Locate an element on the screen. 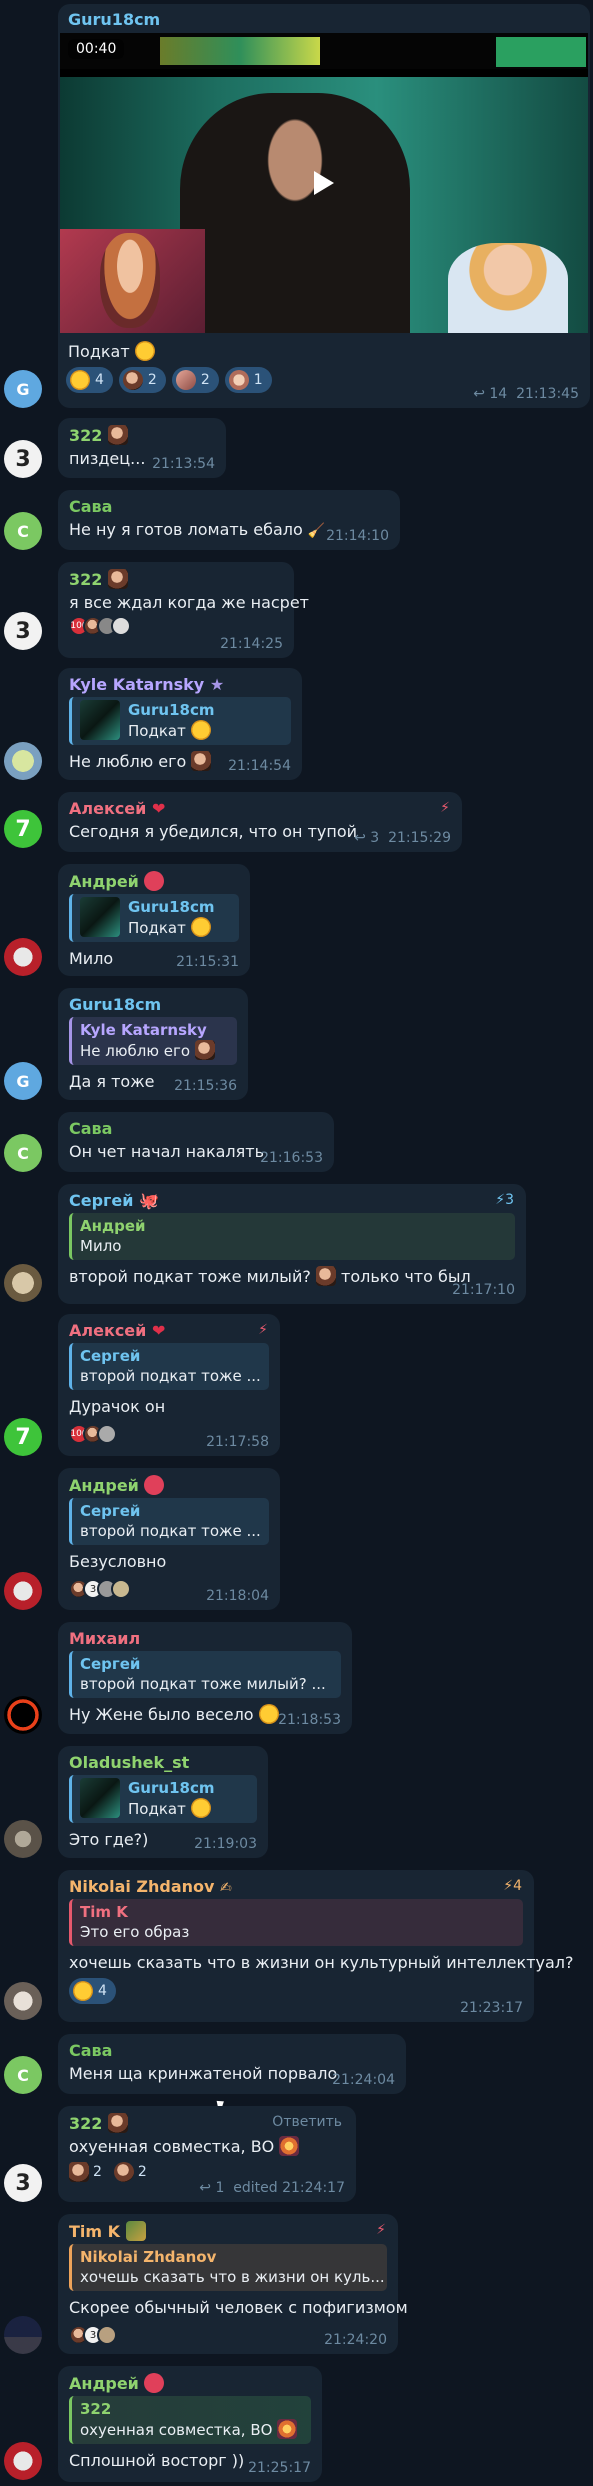 The width and height of the screenshot is (593, 2486). boost-badge: ⚡4 is located at coordinates (512, 1886).